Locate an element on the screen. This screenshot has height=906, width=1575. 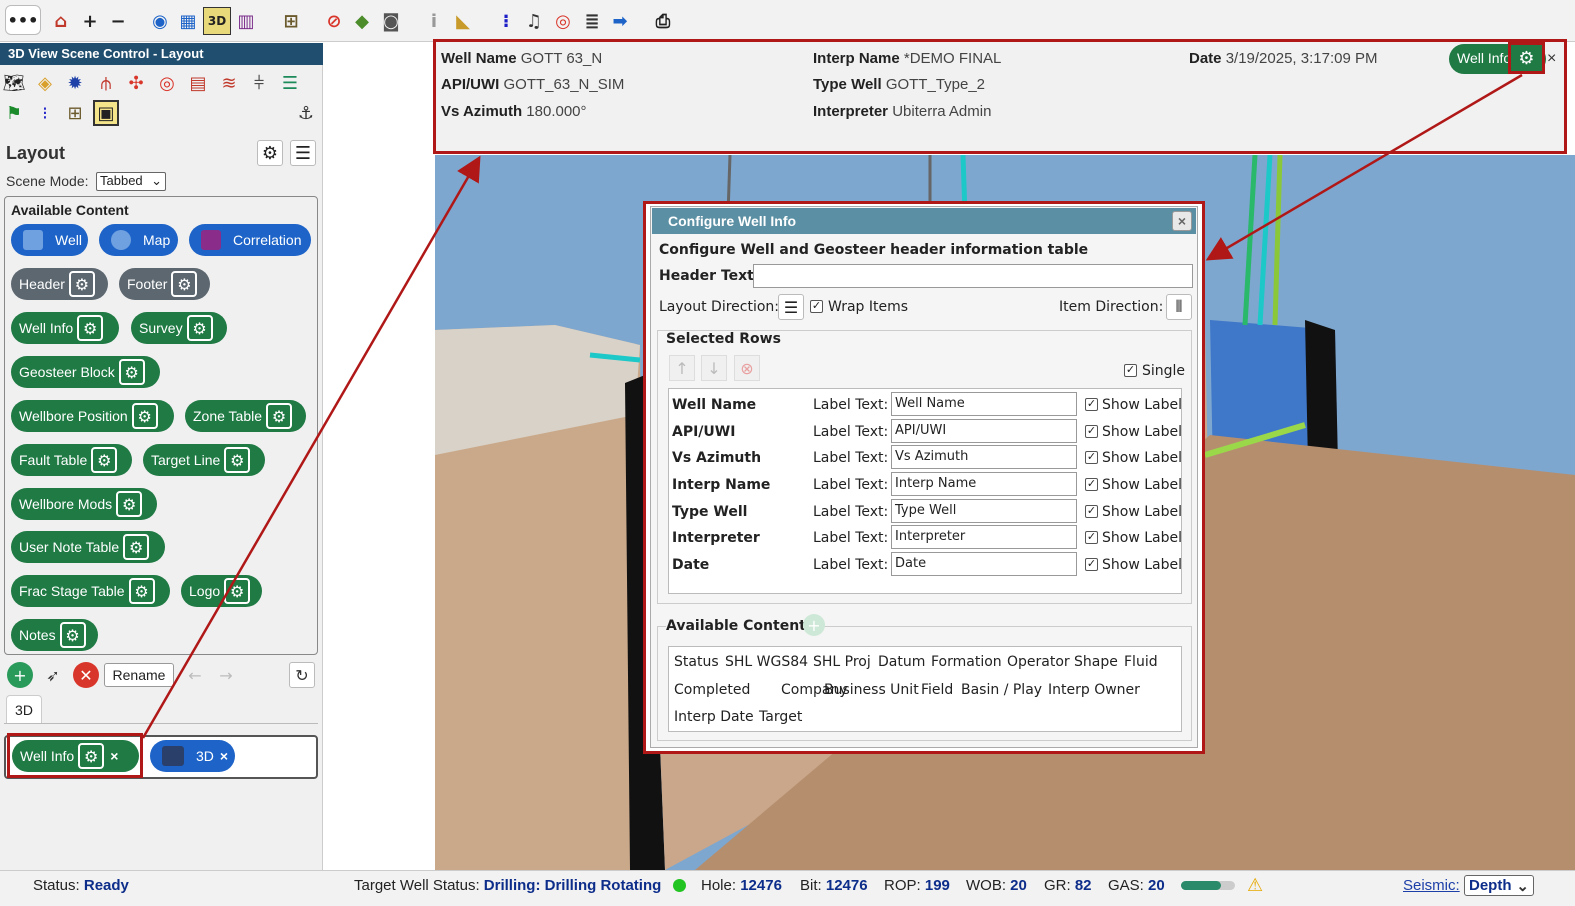
single-checkbox: ✓ is located at coordinates (1130, 370).